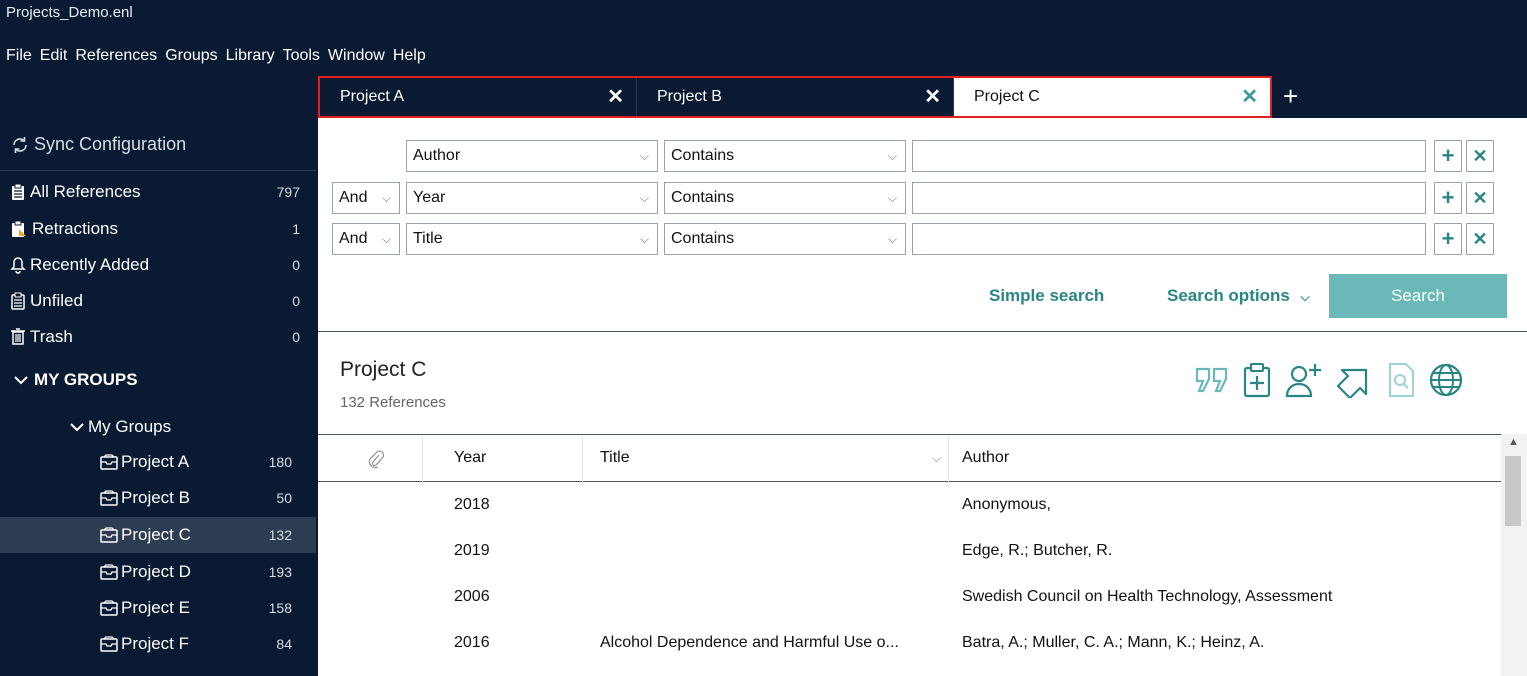 This screenshot has width=1527, height=676. What do you see at coordinates (532, 156) in the screenshot?
I see `field-select-1: Author ⌵` at bounding box center [532, 156].